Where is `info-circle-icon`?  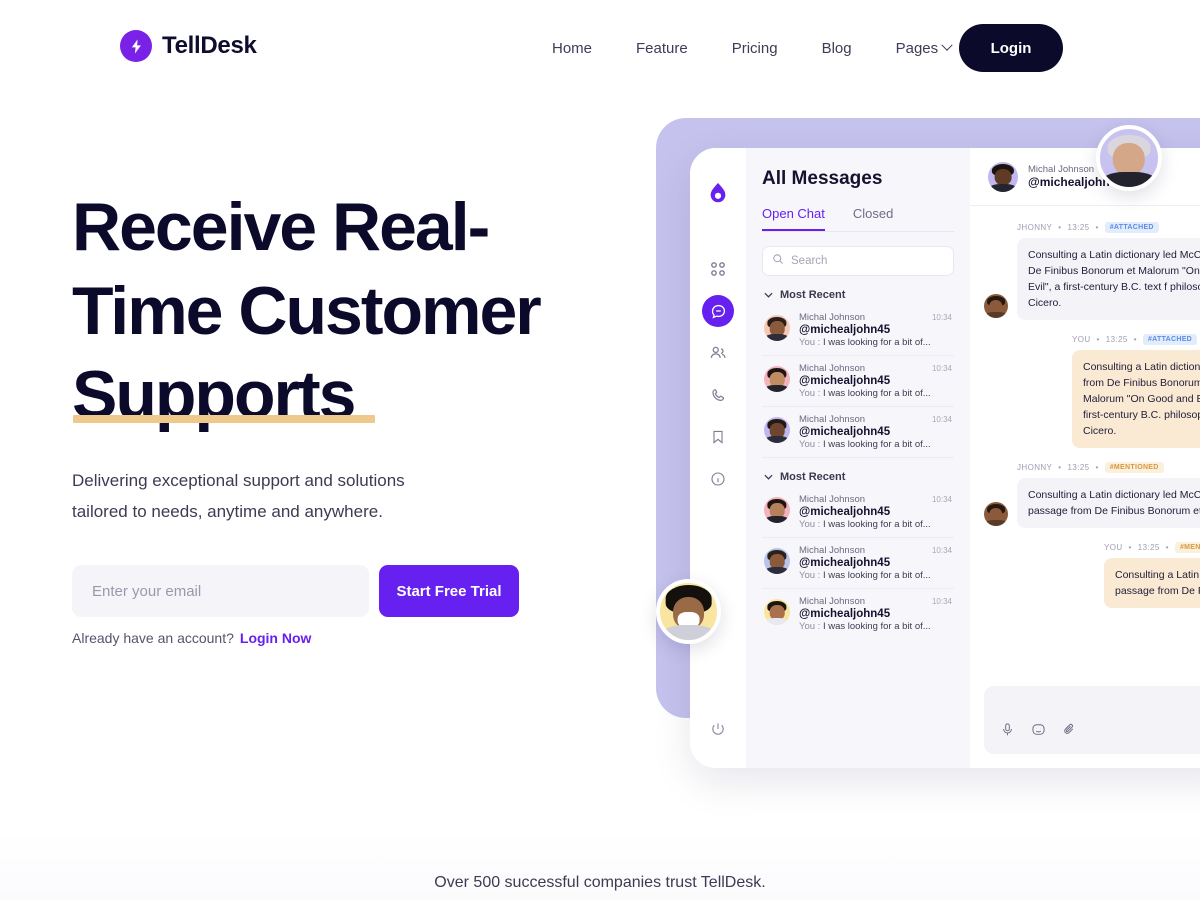 info-circle-icon is located at coordinates (718, 479).